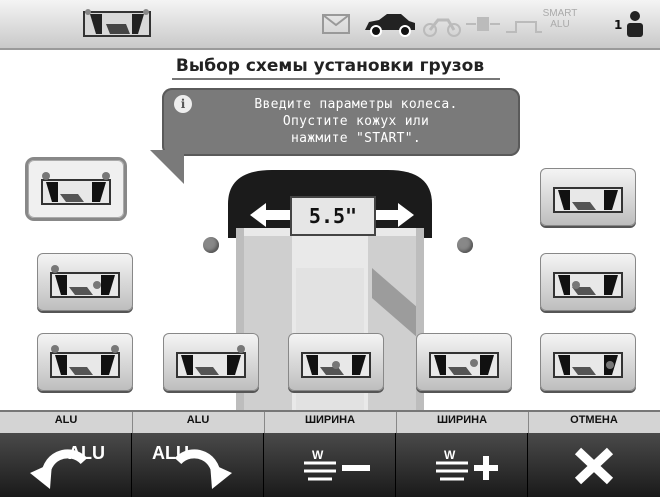  I want to click on width-minus-icon: W, so click(337, 464).